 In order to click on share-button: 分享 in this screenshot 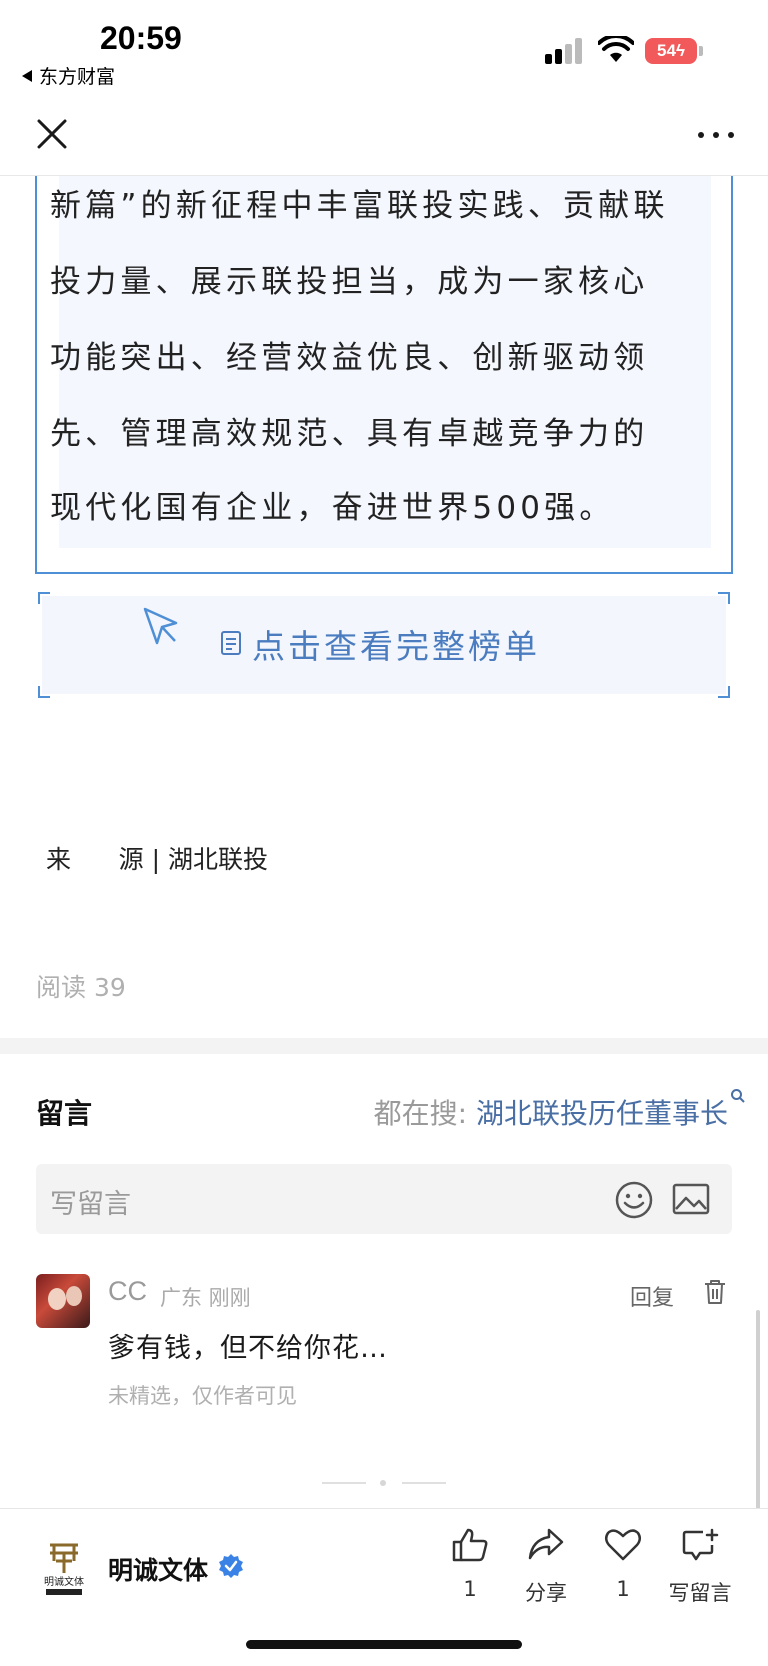, I will do `click(546, 1572)`.